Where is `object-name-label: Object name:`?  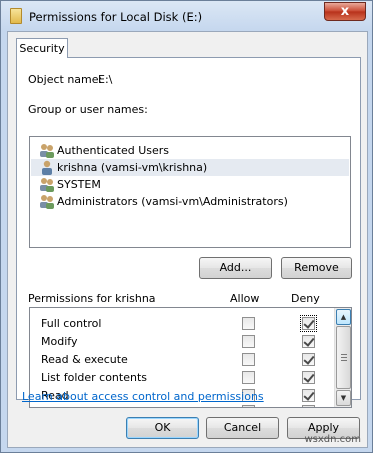
object-name-label: Object name: is located at coordinates (65, 79).